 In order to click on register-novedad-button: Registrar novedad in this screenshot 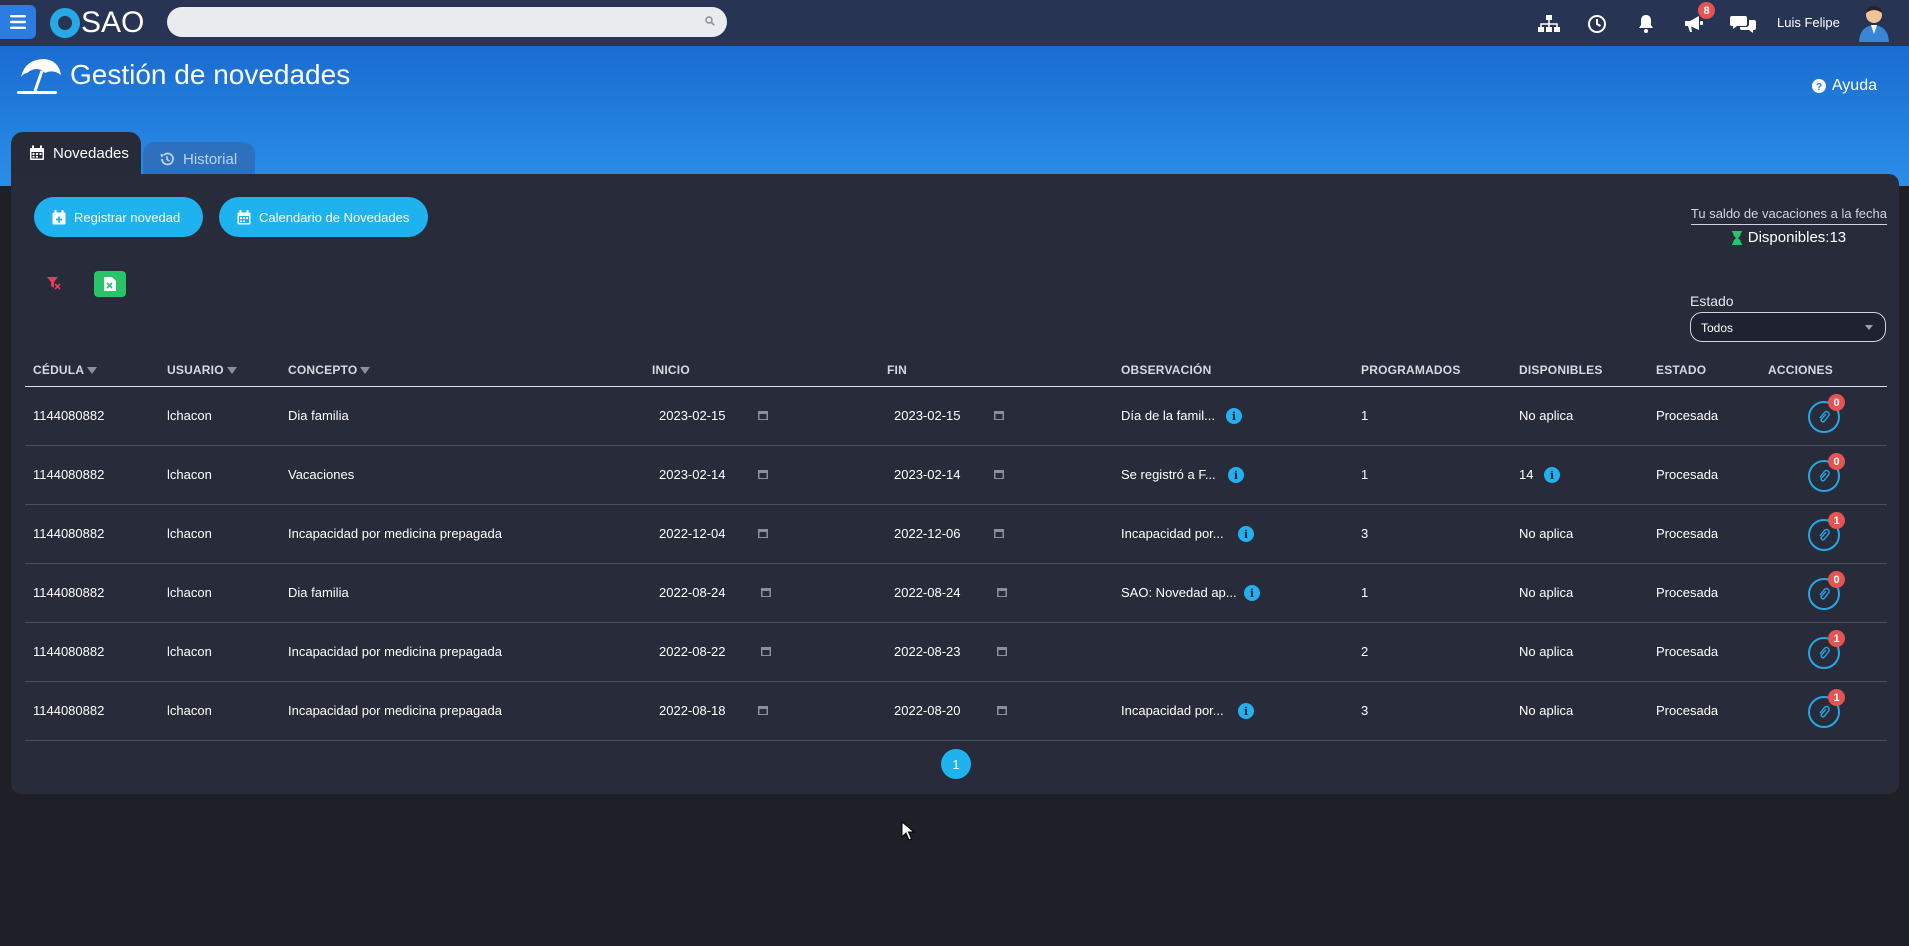, I will do `click(118, 217)`.